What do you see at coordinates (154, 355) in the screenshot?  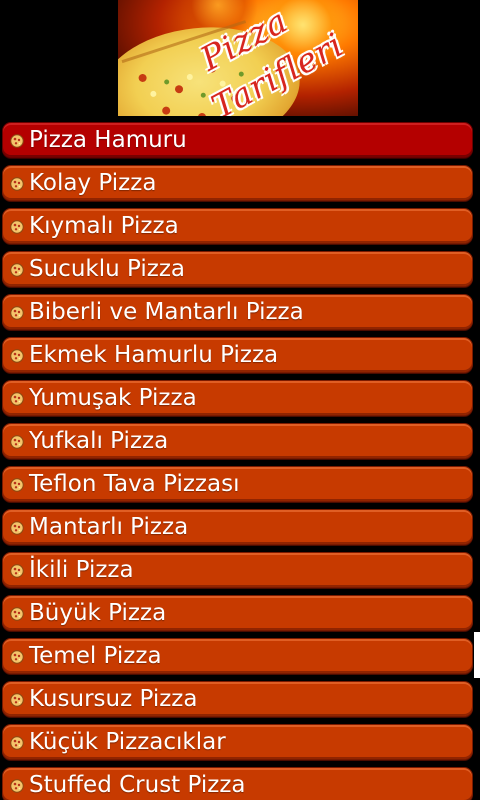 I see `list-item-label: Ekmek Hamurlu Pizza` at bounding box center [154, 355].